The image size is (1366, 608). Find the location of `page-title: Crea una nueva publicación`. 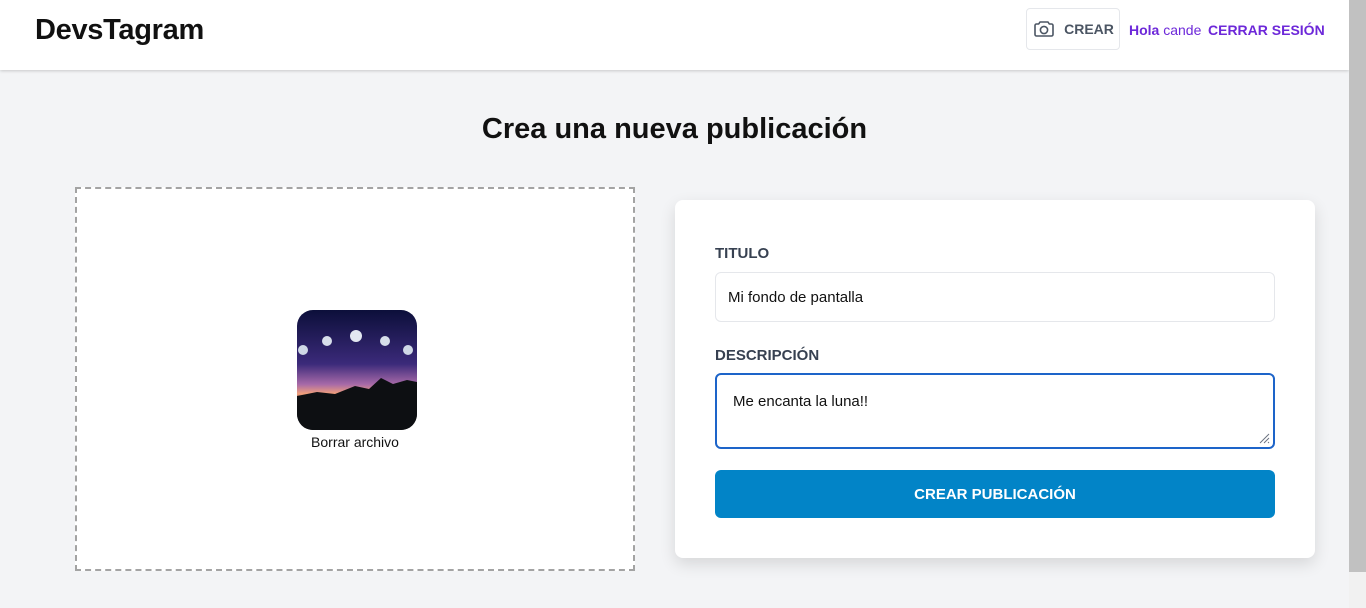

page-title: Crea una nueva publicación is located at coordinates (674, 129).